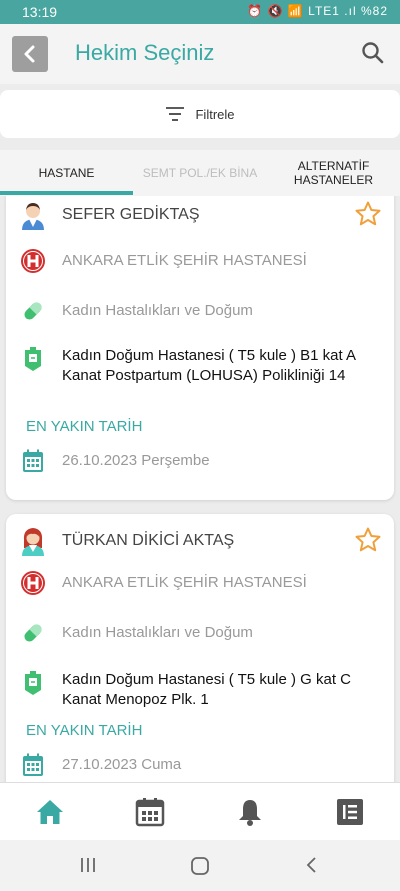 The height and width of the screenshot is (891, 400). I want to click on filter-label: Filtrele, so click(215, 114).